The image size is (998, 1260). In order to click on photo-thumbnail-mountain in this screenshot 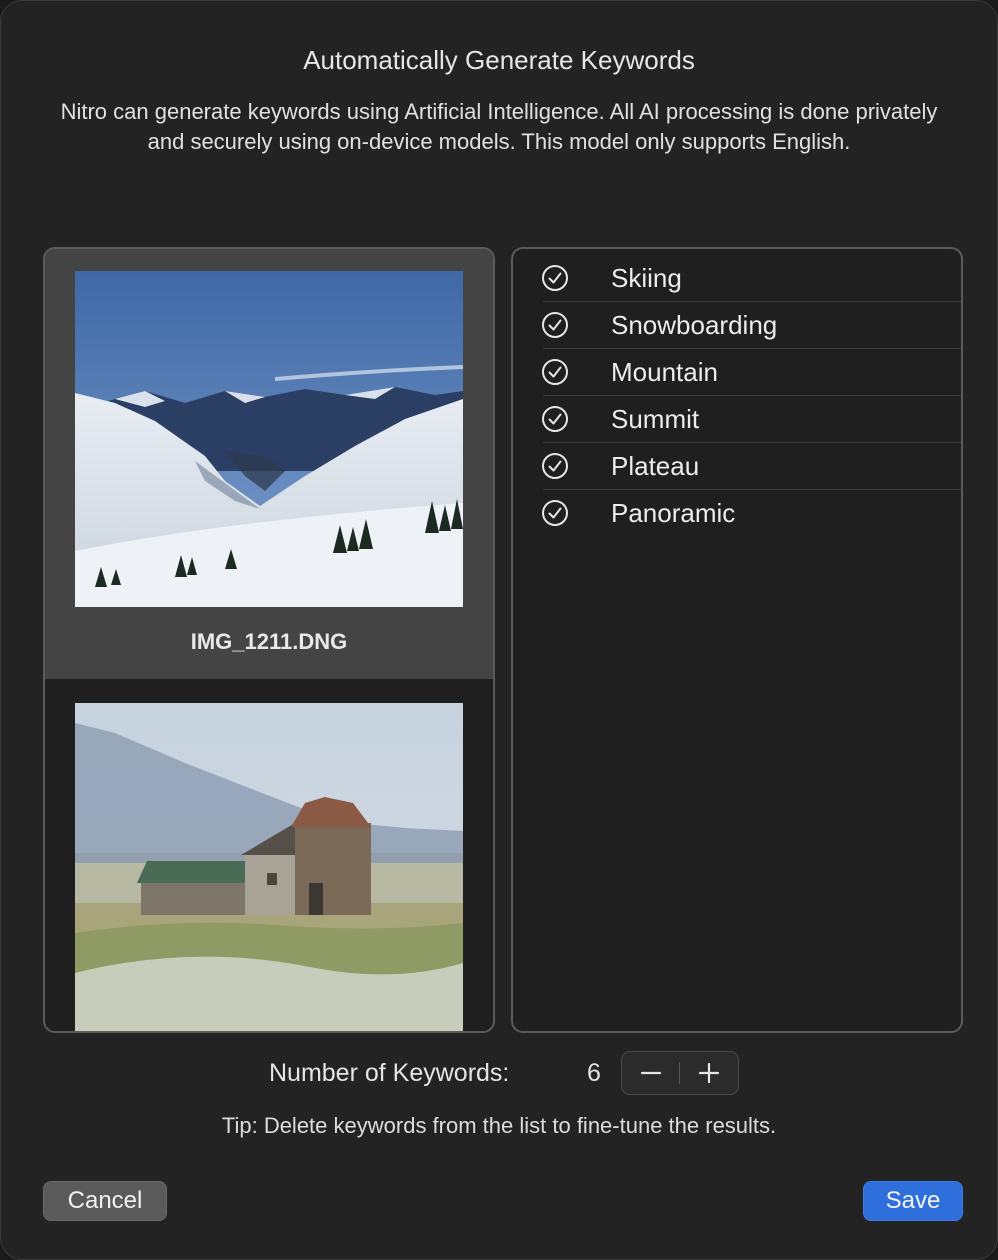, I will do `click(269, 439)`.